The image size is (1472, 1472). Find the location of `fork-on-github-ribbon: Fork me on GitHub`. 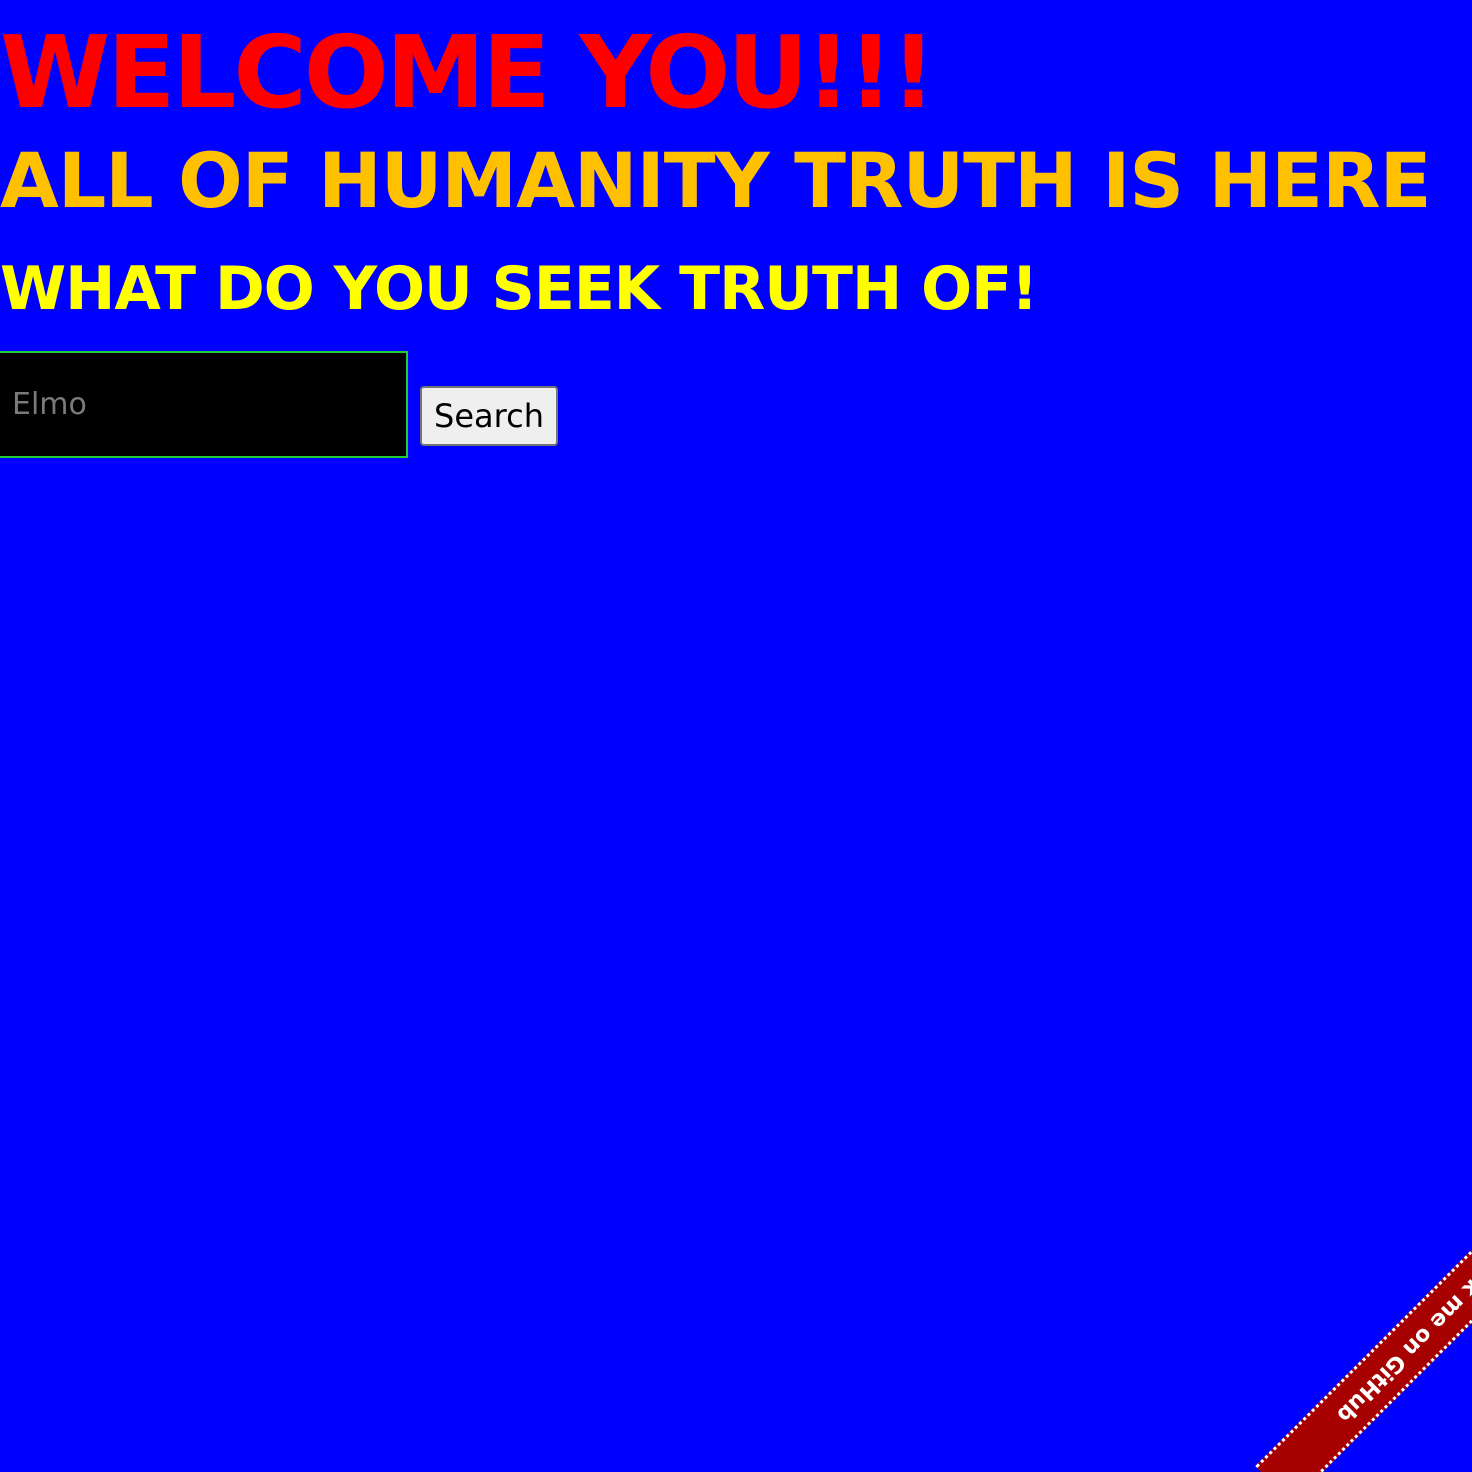

fork-on-github-ribbon: Fork me on GitHub is located at coordinates (1363, 1322).